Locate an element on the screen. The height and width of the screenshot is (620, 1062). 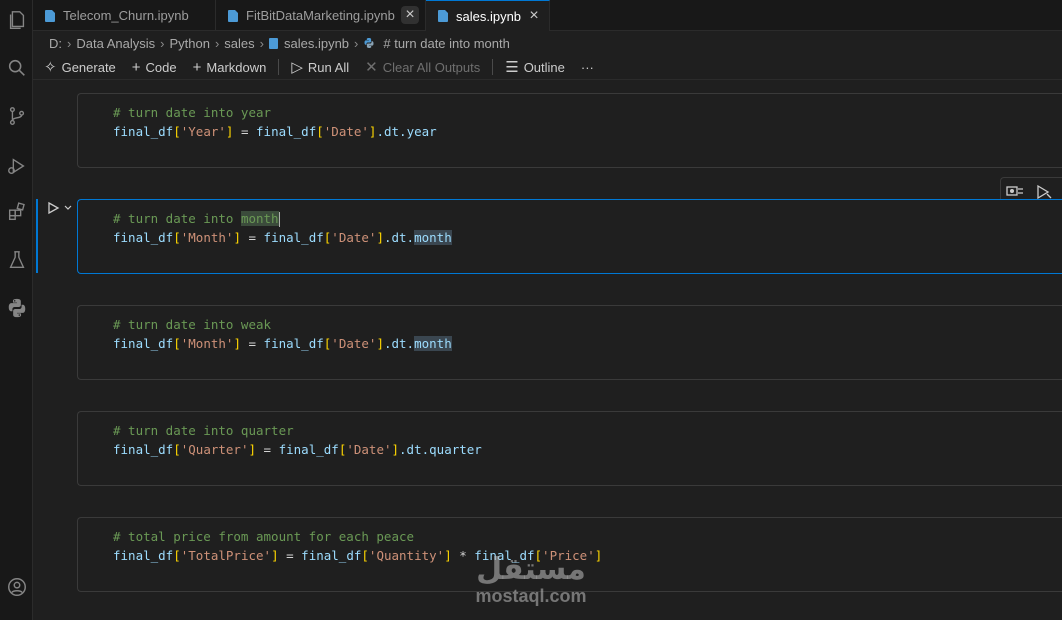
code-comment: # turn date into year is located at coordinates (192, 112).